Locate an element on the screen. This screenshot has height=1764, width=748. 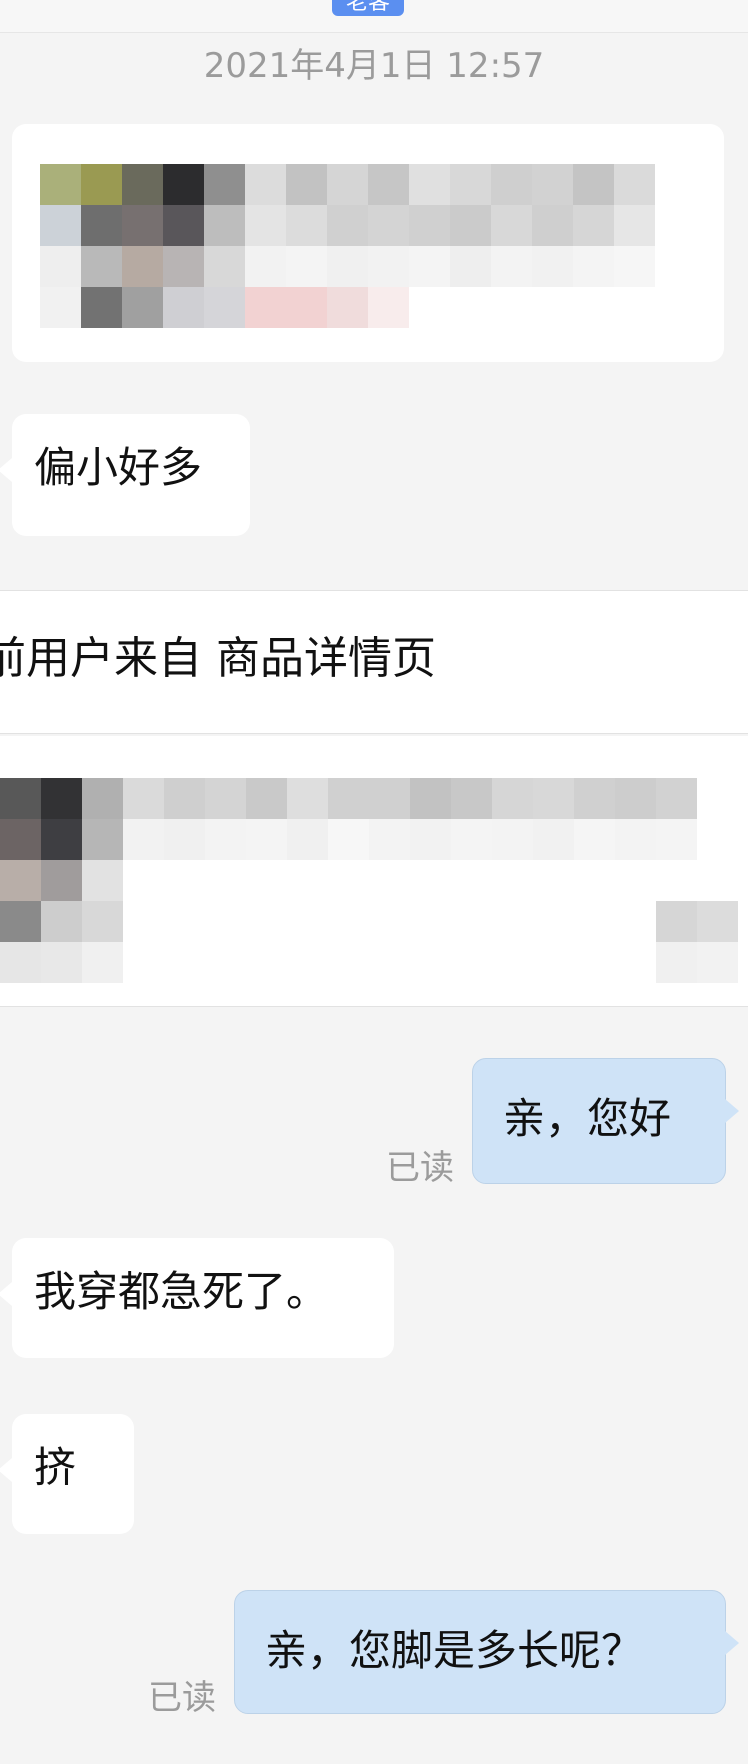
message-timestamp: 2021年4月1日 12:57 is located at coordinates (374, 66).